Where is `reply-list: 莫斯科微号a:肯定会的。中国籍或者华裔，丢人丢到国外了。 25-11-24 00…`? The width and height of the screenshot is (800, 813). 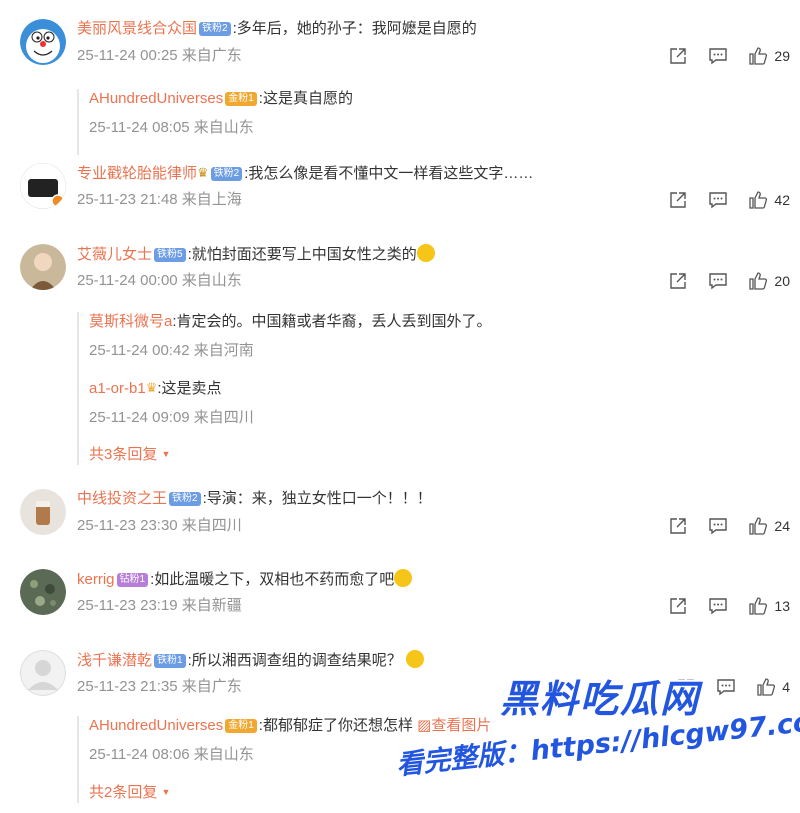
reply-list: 莫斯科微号a:肯定会的。中国籍或者华裔，丢人丢到国外了。 25-11-24 00… is located at coordinates (284, 388).